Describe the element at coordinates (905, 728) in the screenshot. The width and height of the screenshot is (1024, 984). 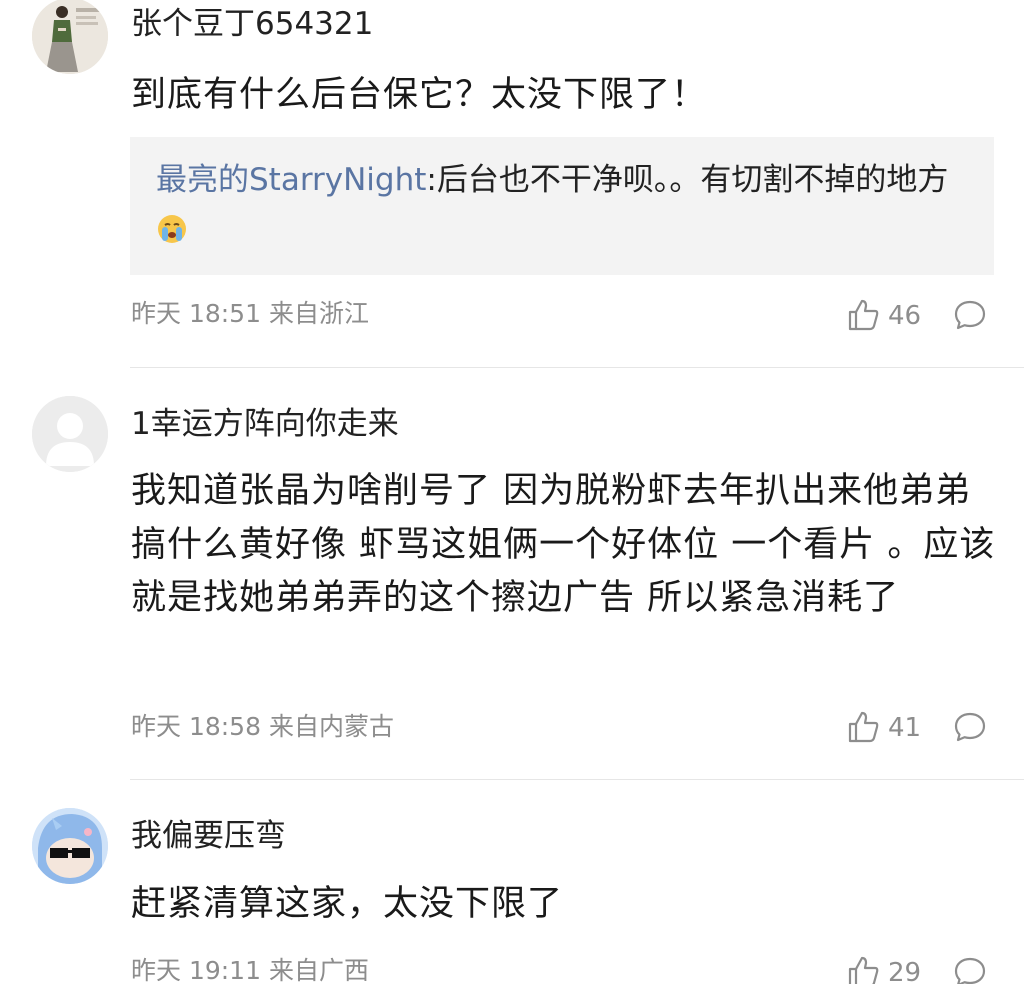
I see `like-count: 41` at that location.